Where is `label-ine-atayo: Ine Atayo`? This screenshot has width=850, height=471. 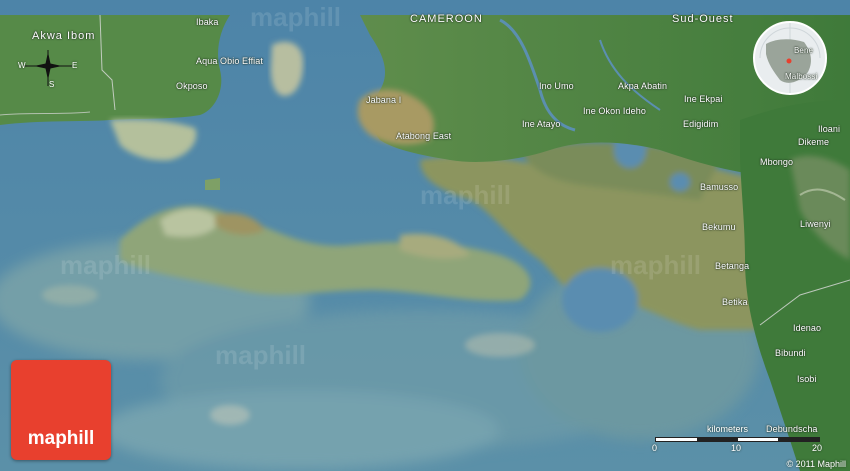
label-ine-atayo: Ine Atayo is located at coordinates (541, 124).